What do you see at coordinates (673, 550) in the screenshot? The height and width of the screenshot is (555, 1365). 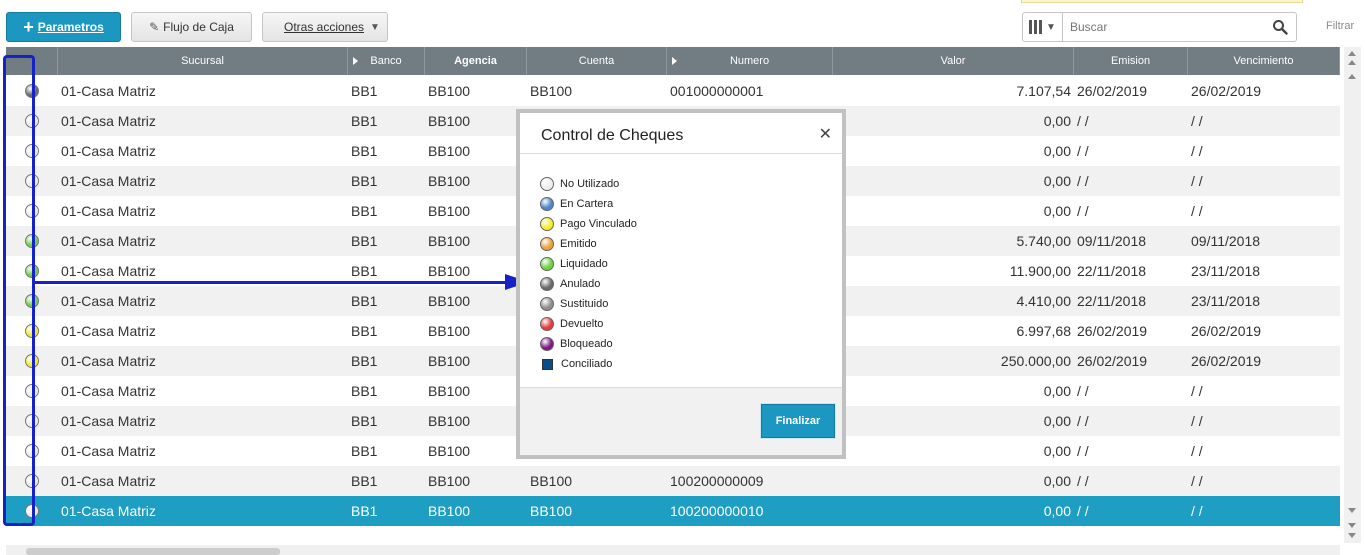 I see `horizontal-scrollbar` at bounding box center [673, 550].